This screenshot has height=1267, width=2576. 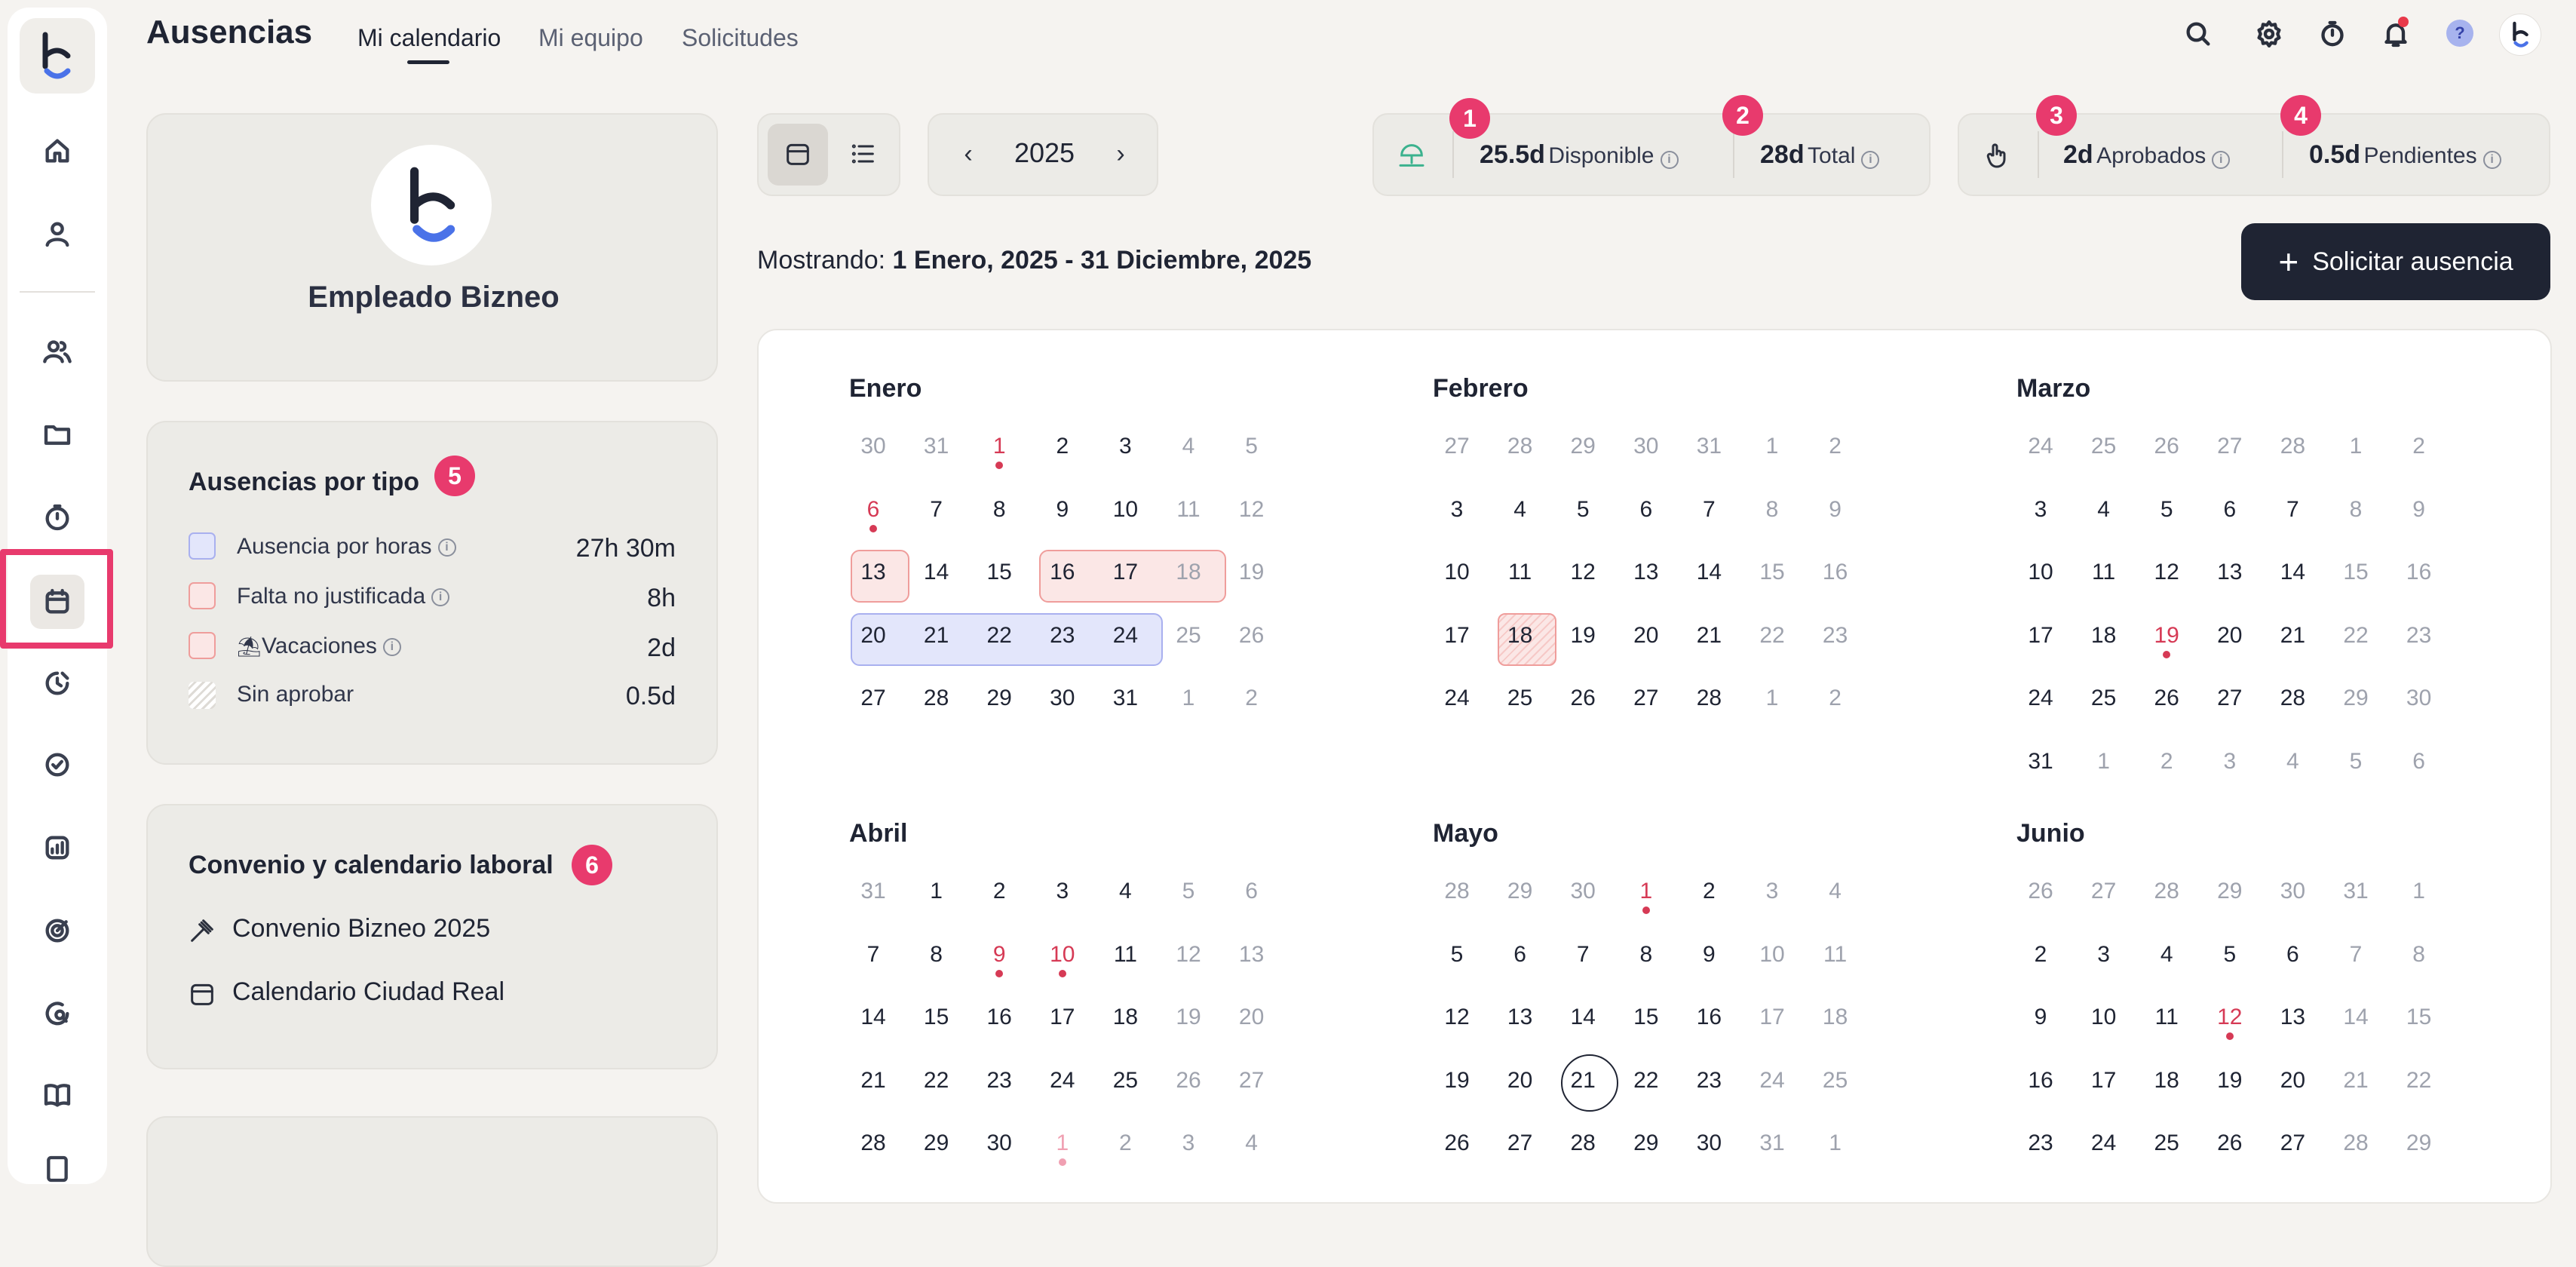 What do you see at coordinates (2230, 891) in the screenshot?
I see `calendar-day: 29` at bounding box center [2230, 891].